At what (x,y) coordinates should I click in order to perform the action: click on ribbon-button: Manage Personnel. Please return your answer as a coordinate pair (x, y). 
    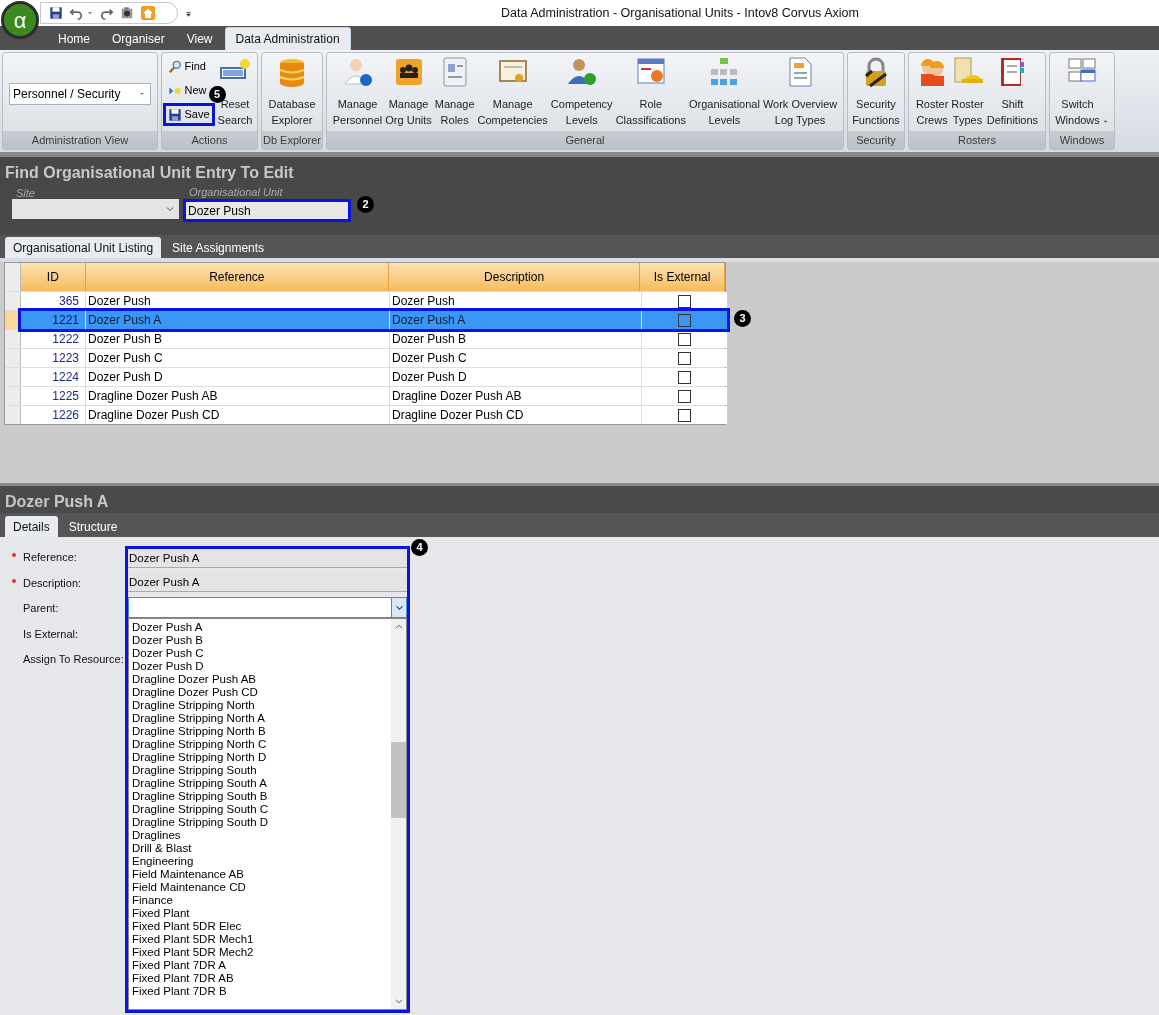
    Looking at the image, I should click on (357, 92).